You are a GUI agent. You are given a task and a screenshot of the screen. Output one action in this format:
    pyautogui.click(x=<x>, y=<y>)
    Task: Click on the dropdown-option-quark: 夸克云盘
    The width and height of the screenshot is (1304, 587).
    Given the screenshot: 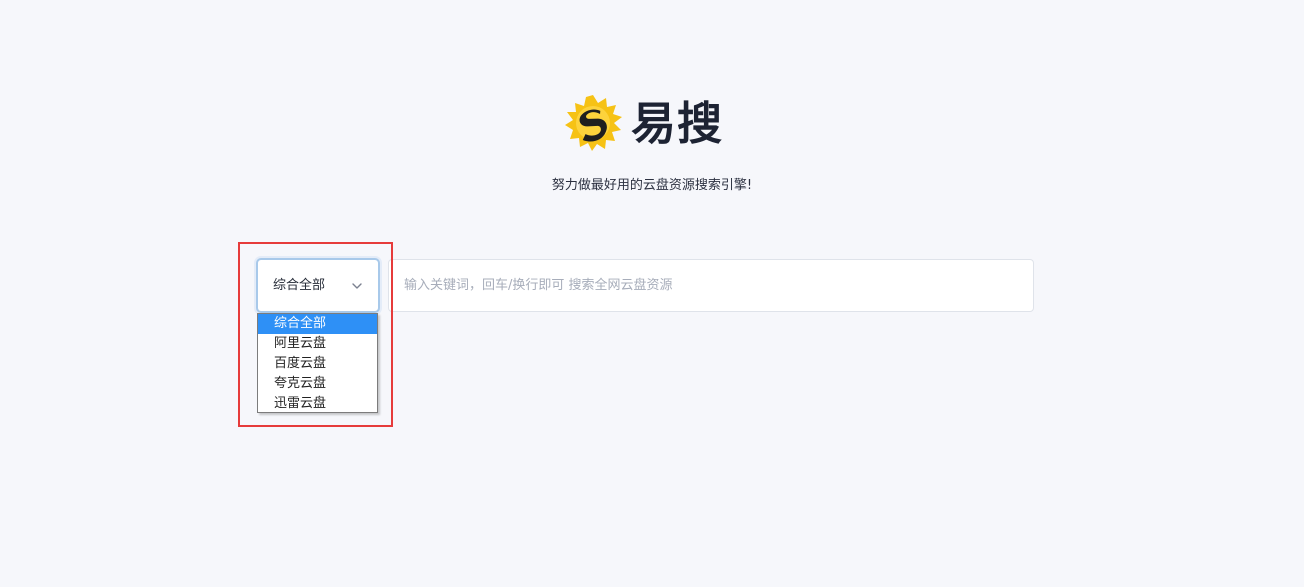 What is the action you would take?
    pyautogui.click(x=317, y=384)
    